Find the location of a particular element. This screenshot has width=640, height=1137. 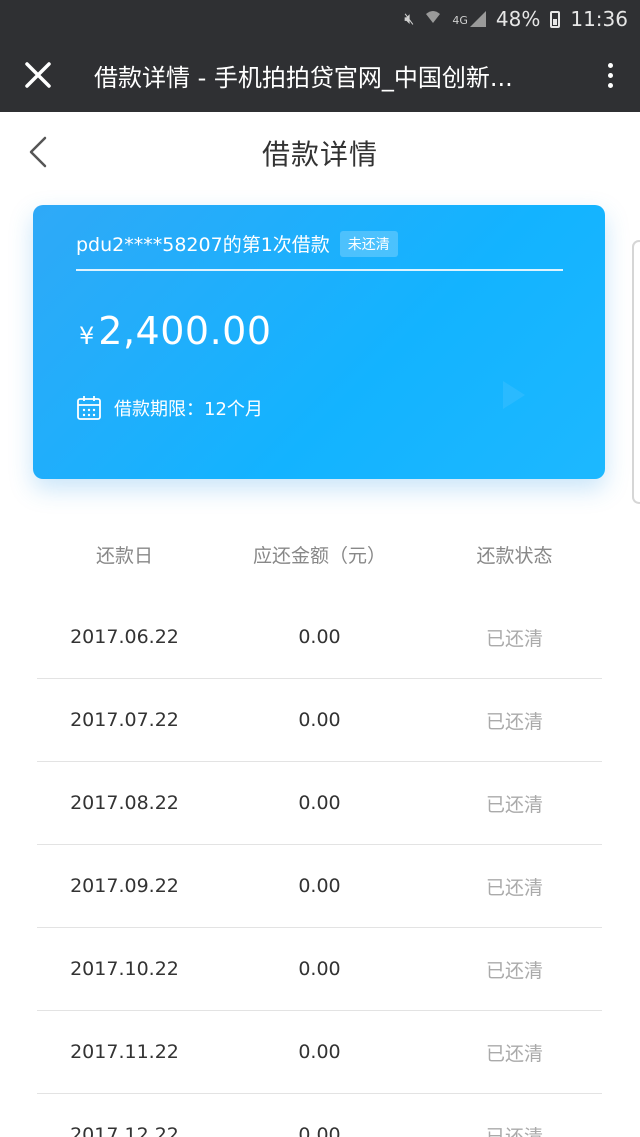

due-date: 2017.12.22 is located at coordinates (124, 1130).